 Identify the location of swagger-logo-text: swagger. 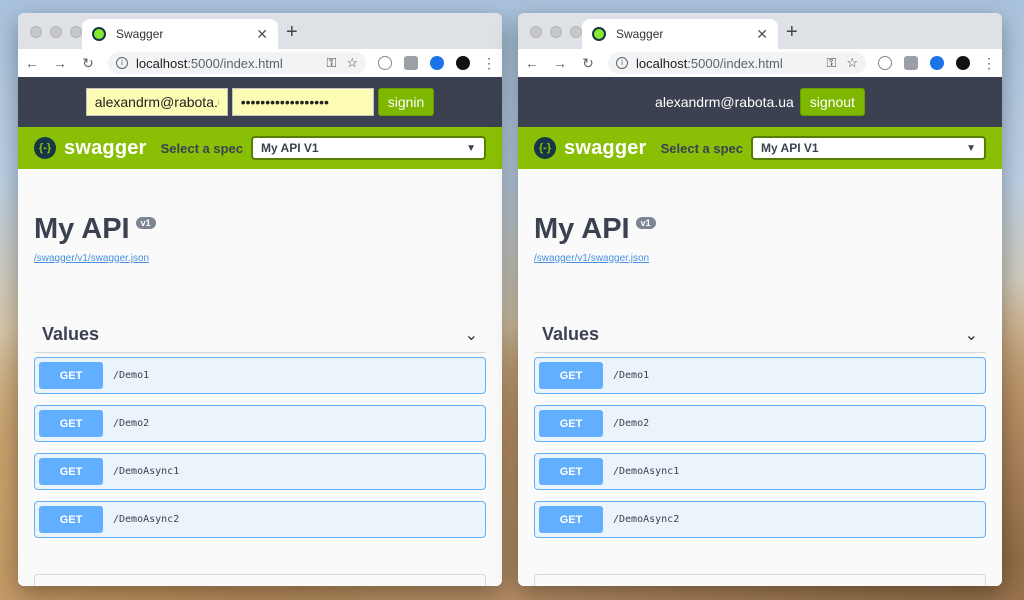
(605, 147).